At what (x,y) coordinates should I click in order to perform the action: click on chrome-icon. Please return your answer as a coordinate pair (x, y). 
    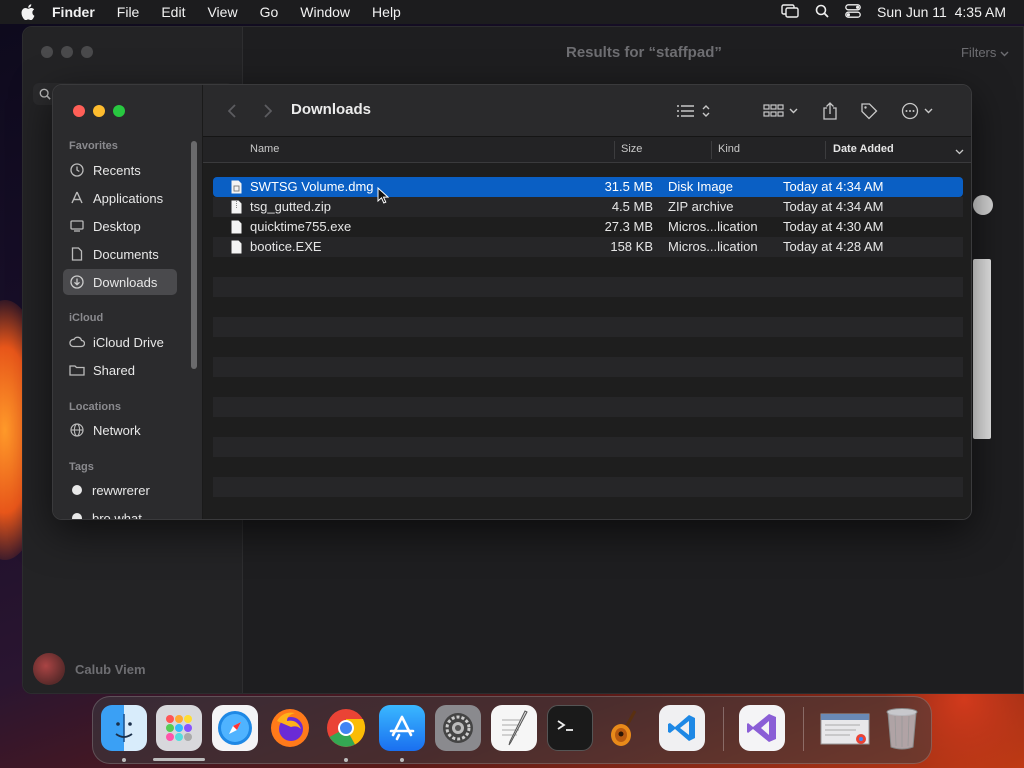
    Looking at the image, I should click on (346, 728).